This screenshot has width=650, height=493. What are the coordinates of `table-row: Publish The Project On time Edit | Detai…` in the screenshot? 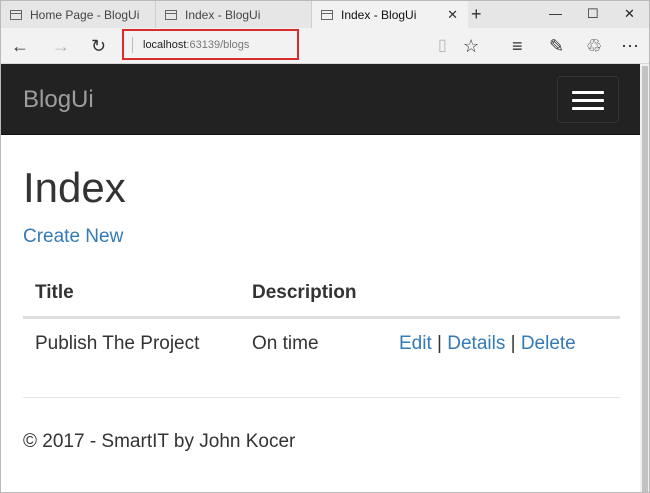 It's located at (321, 343).